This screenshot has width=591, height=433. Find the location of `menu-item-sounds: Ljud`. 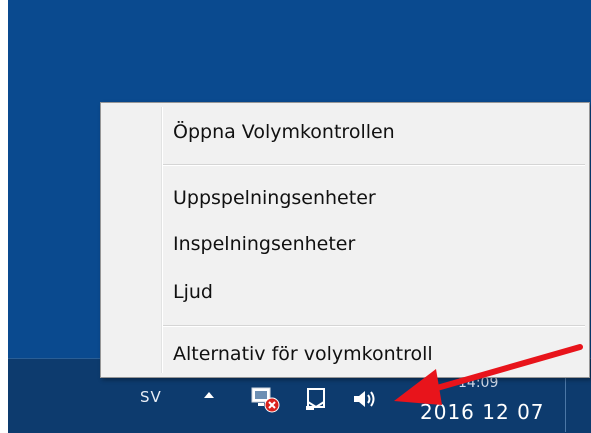

menu-item-sounds: Ljud is located at coordinates (193, 292).